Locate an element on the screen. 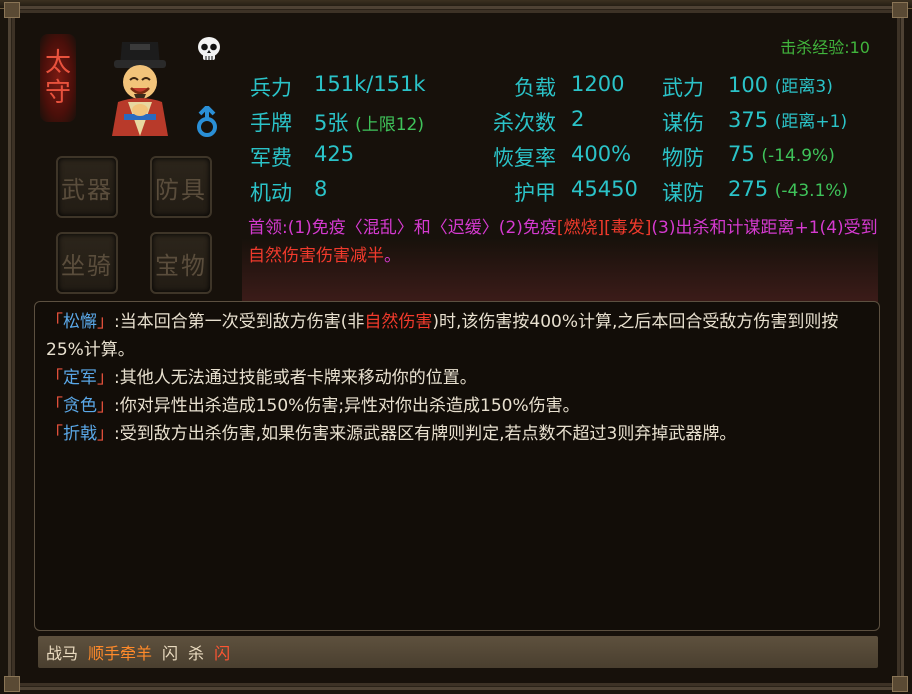 This screenshot has width=912, height=694. force-number: 100 is located at coordinates (748, 85).